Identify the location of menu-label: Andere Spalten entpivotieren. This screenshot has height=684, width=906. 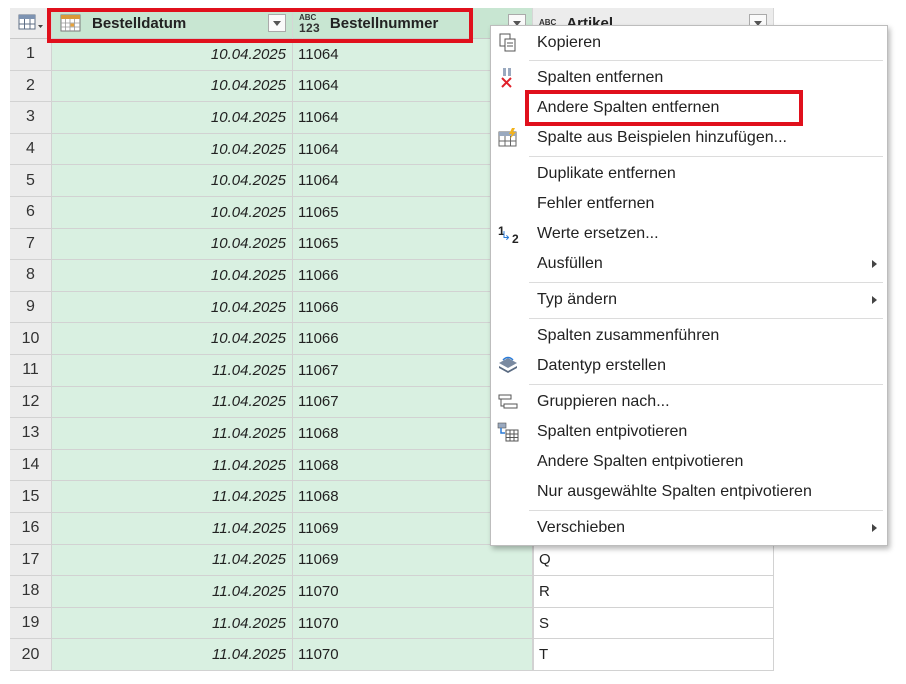
(640, 461).